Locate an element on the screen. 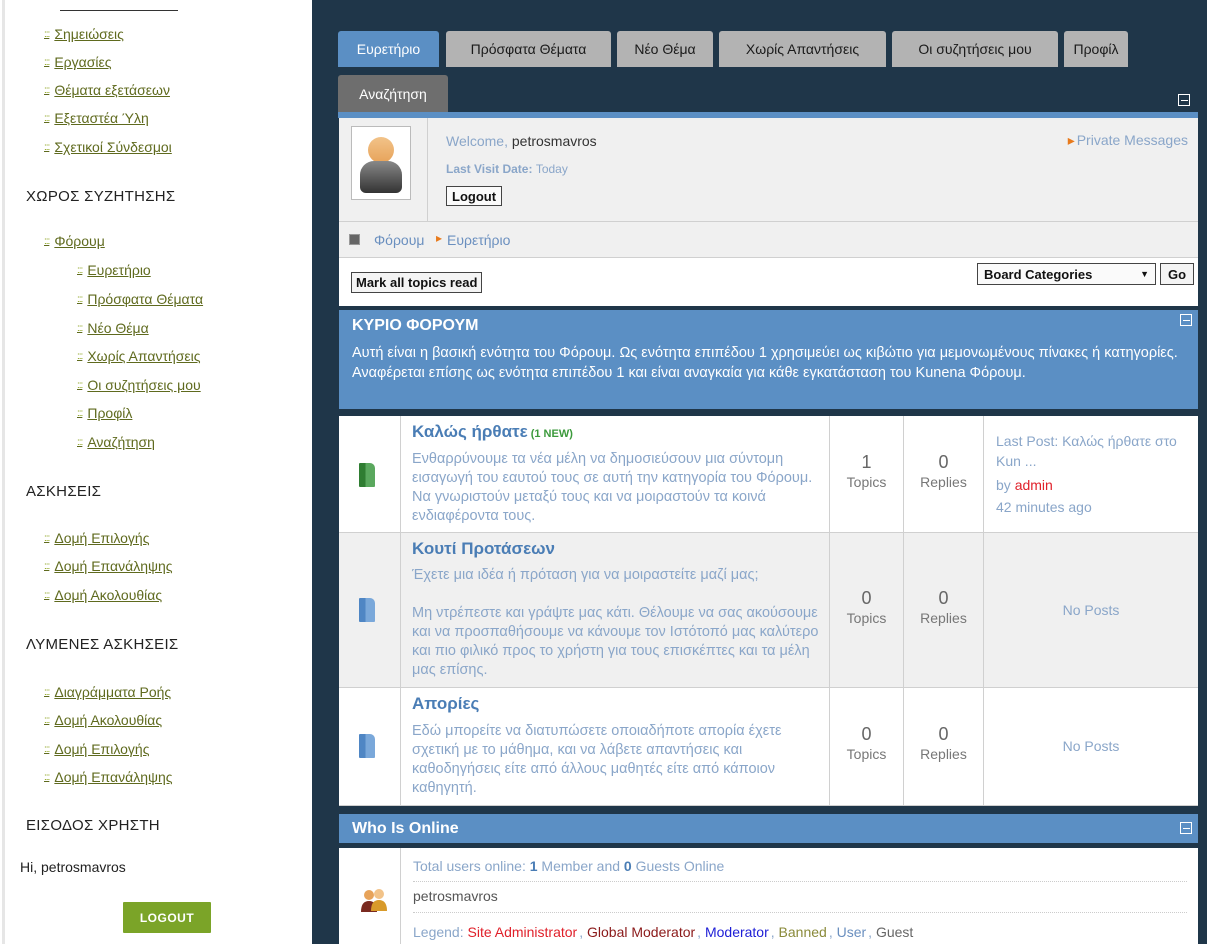 This screenshot has height=944, width=1207. board-categories-select: Board Categories ▼ is located at coordinates (1066, 274).